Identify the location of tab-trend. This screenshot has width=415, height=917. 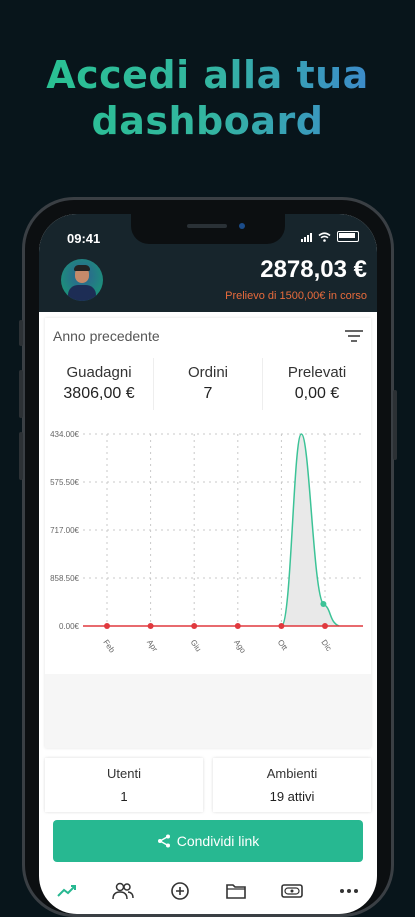
(67, 891).